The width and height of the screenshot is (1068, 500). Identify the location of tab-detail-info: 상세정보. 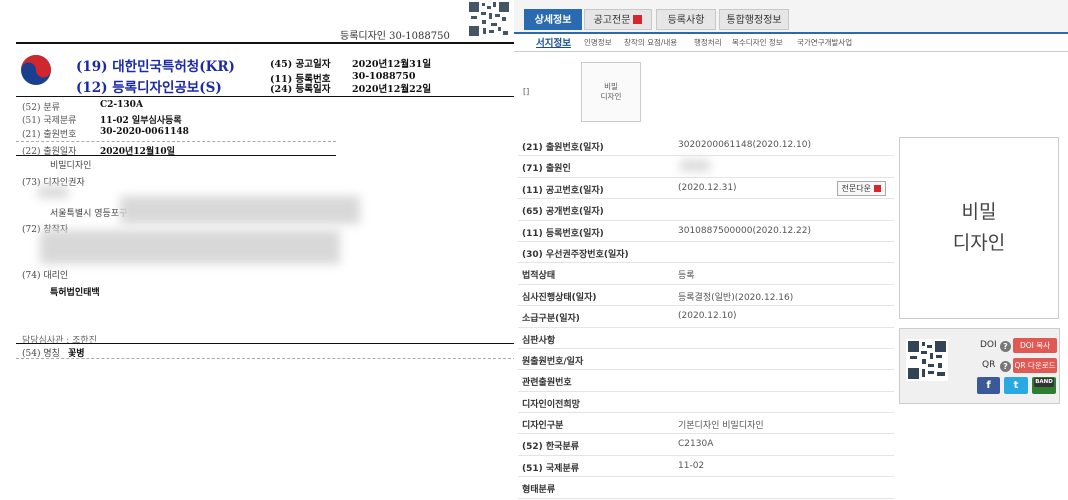
(553, 19).